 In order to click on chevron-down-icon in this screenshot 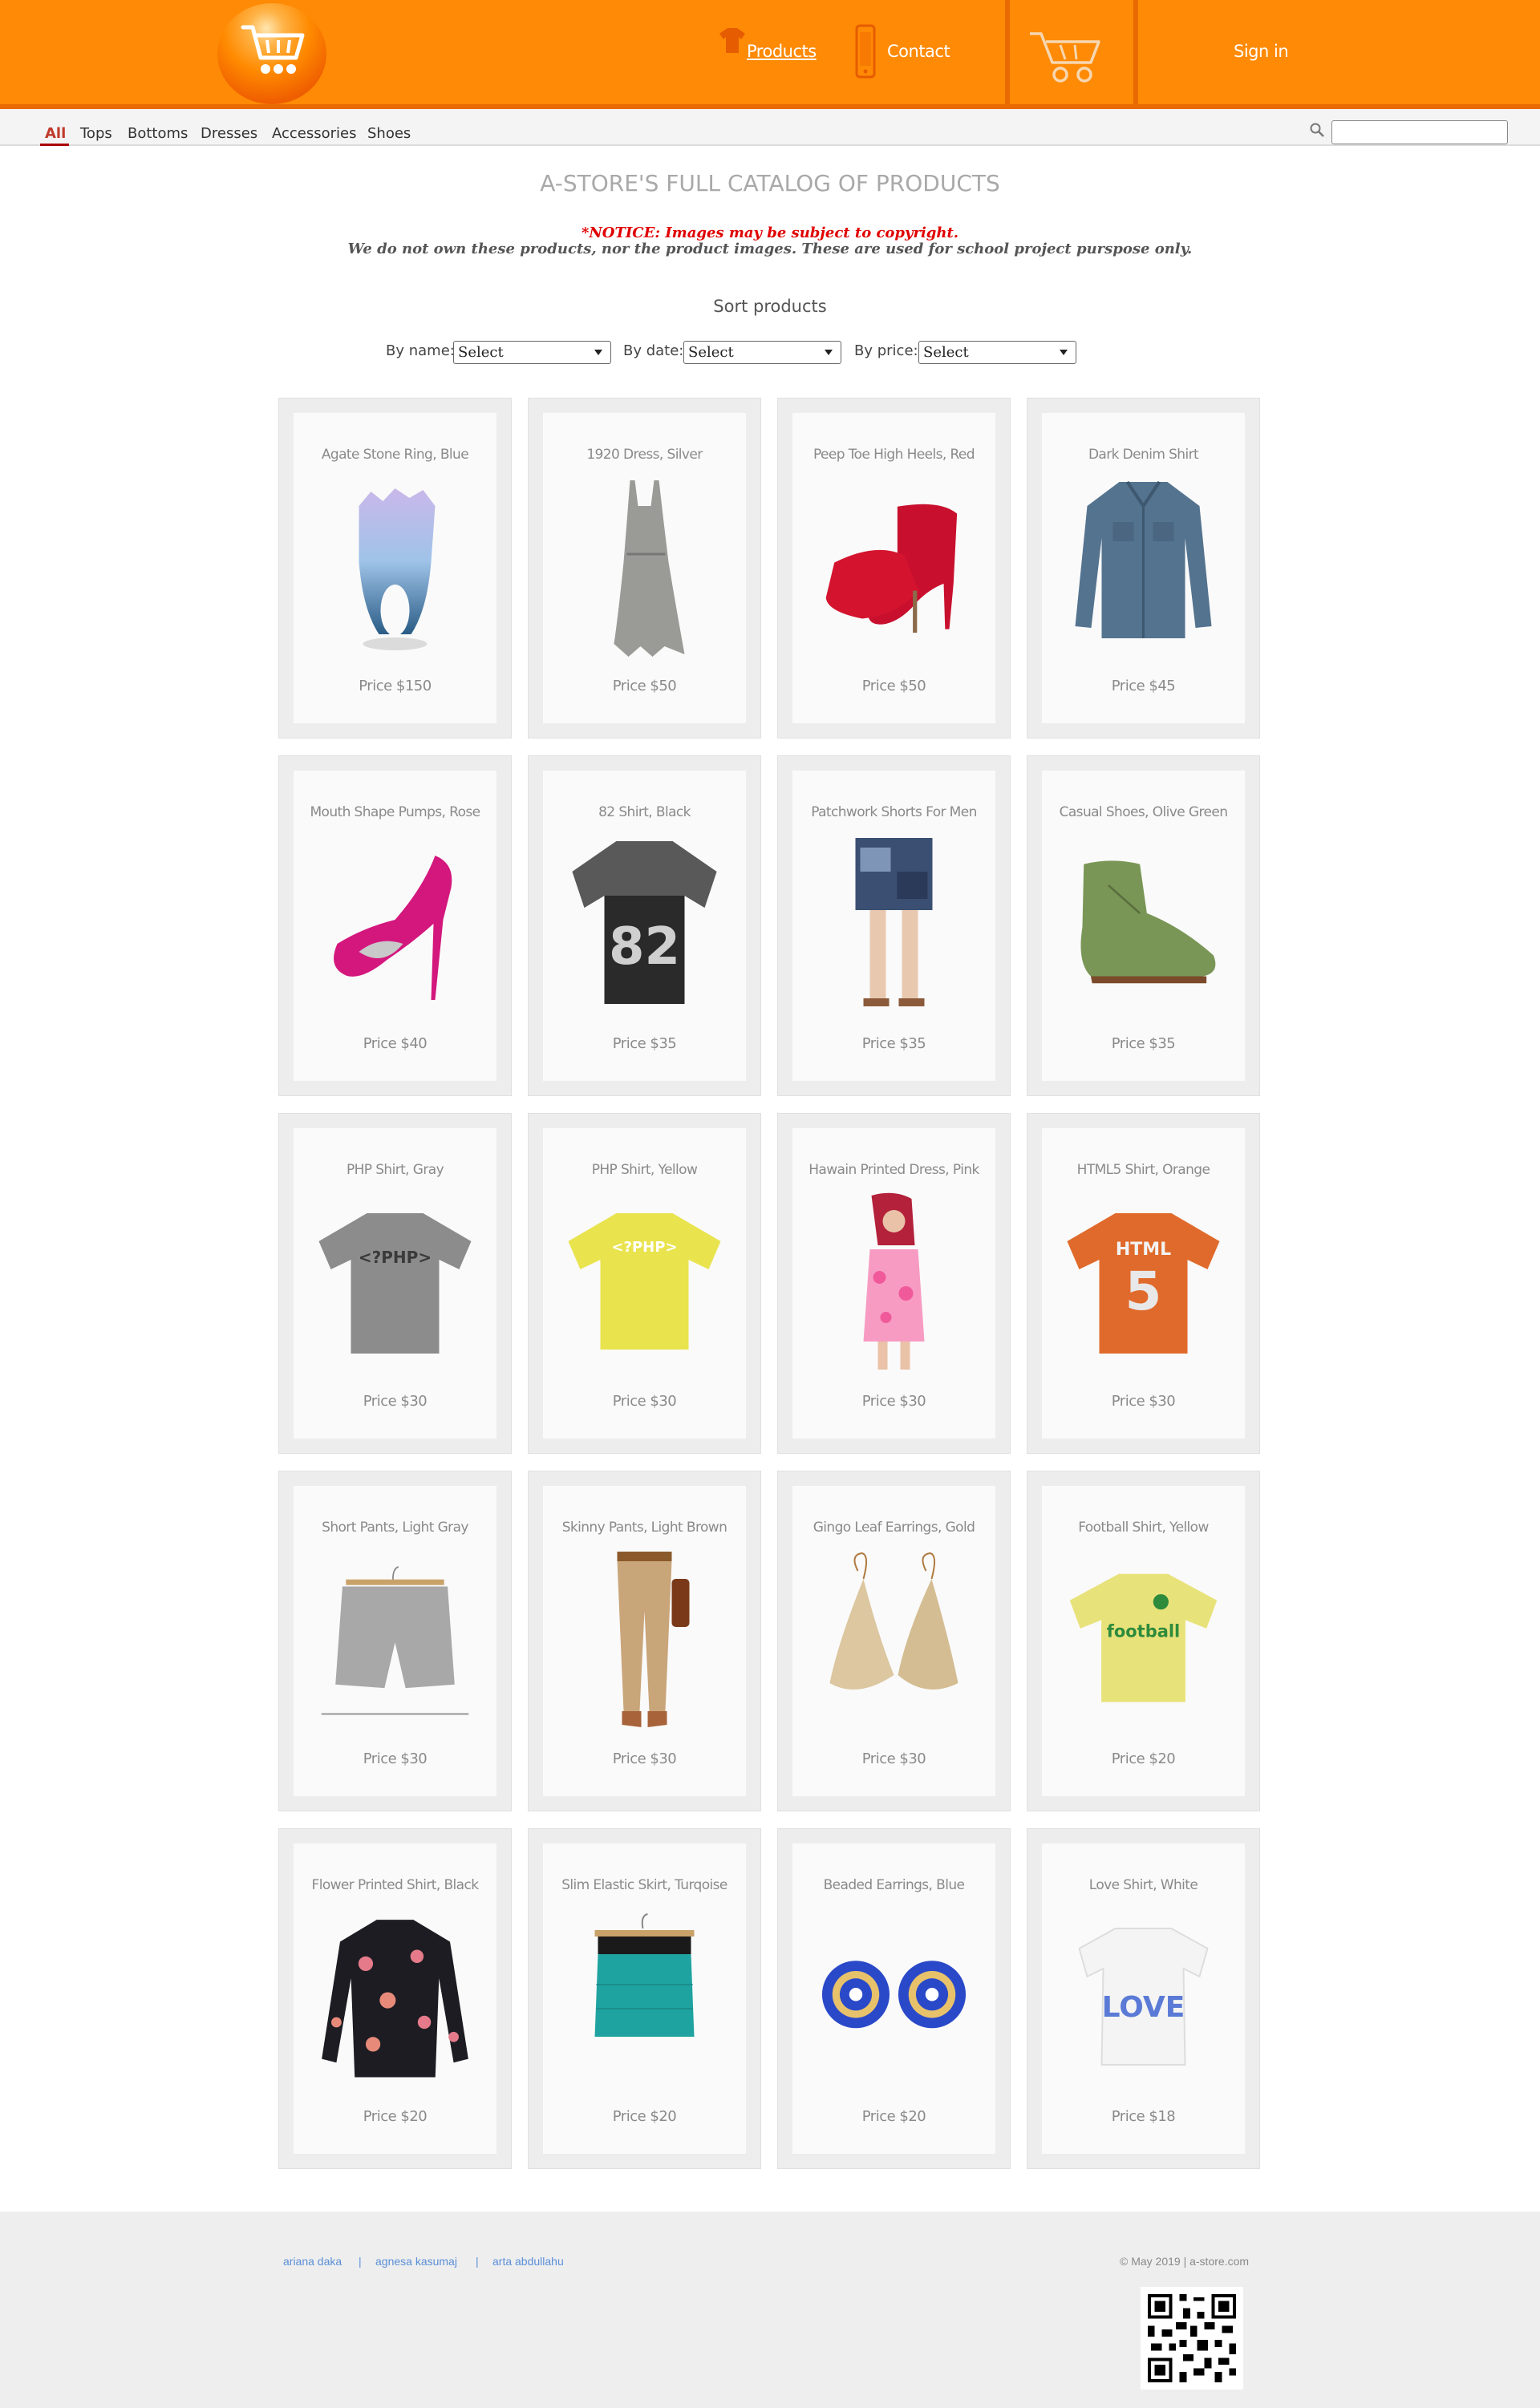, I will do `click(1064, 353)`.